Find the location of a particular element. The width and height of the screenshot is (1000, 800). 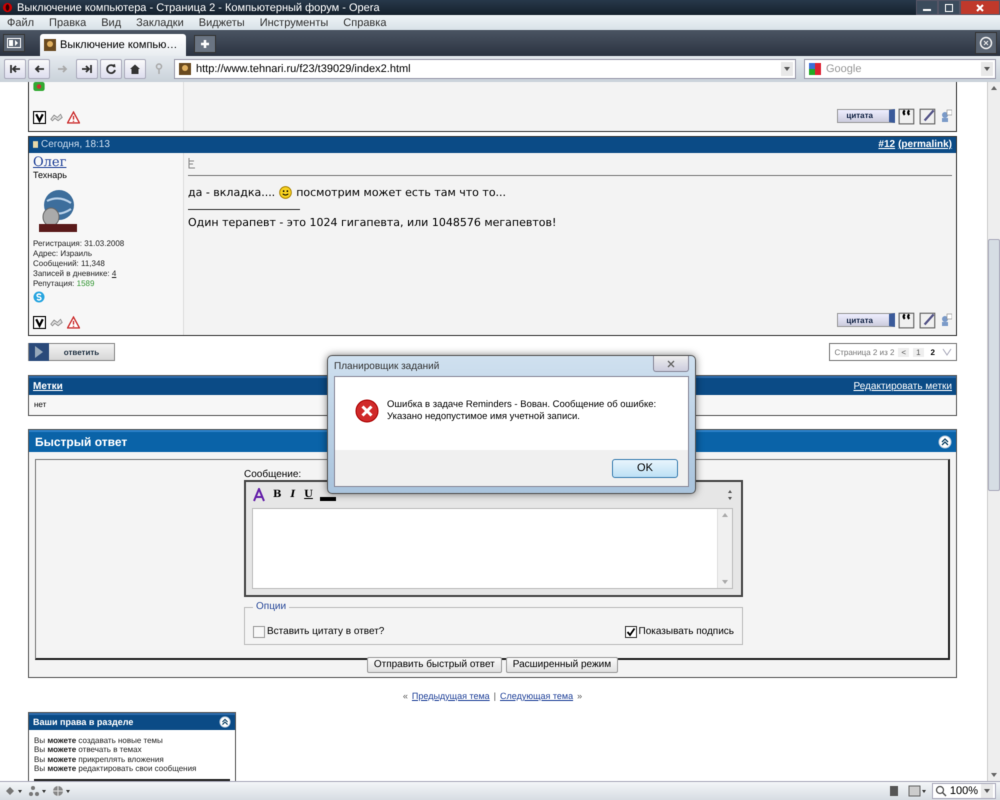

forward-icon is located at coordinates (63, 69).